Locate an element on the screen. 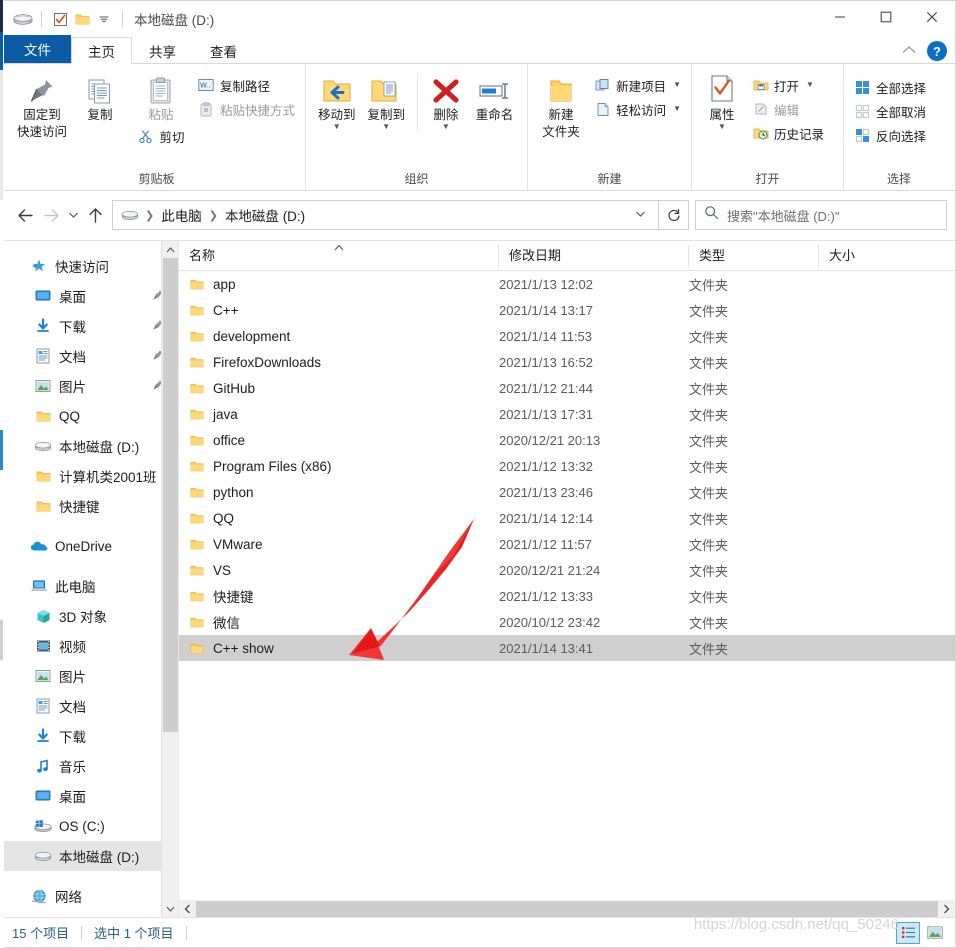 Image resolution: width=956 pixels, height=948 pixels. column-header-name: 名称 is located at coordinates (339, 255).